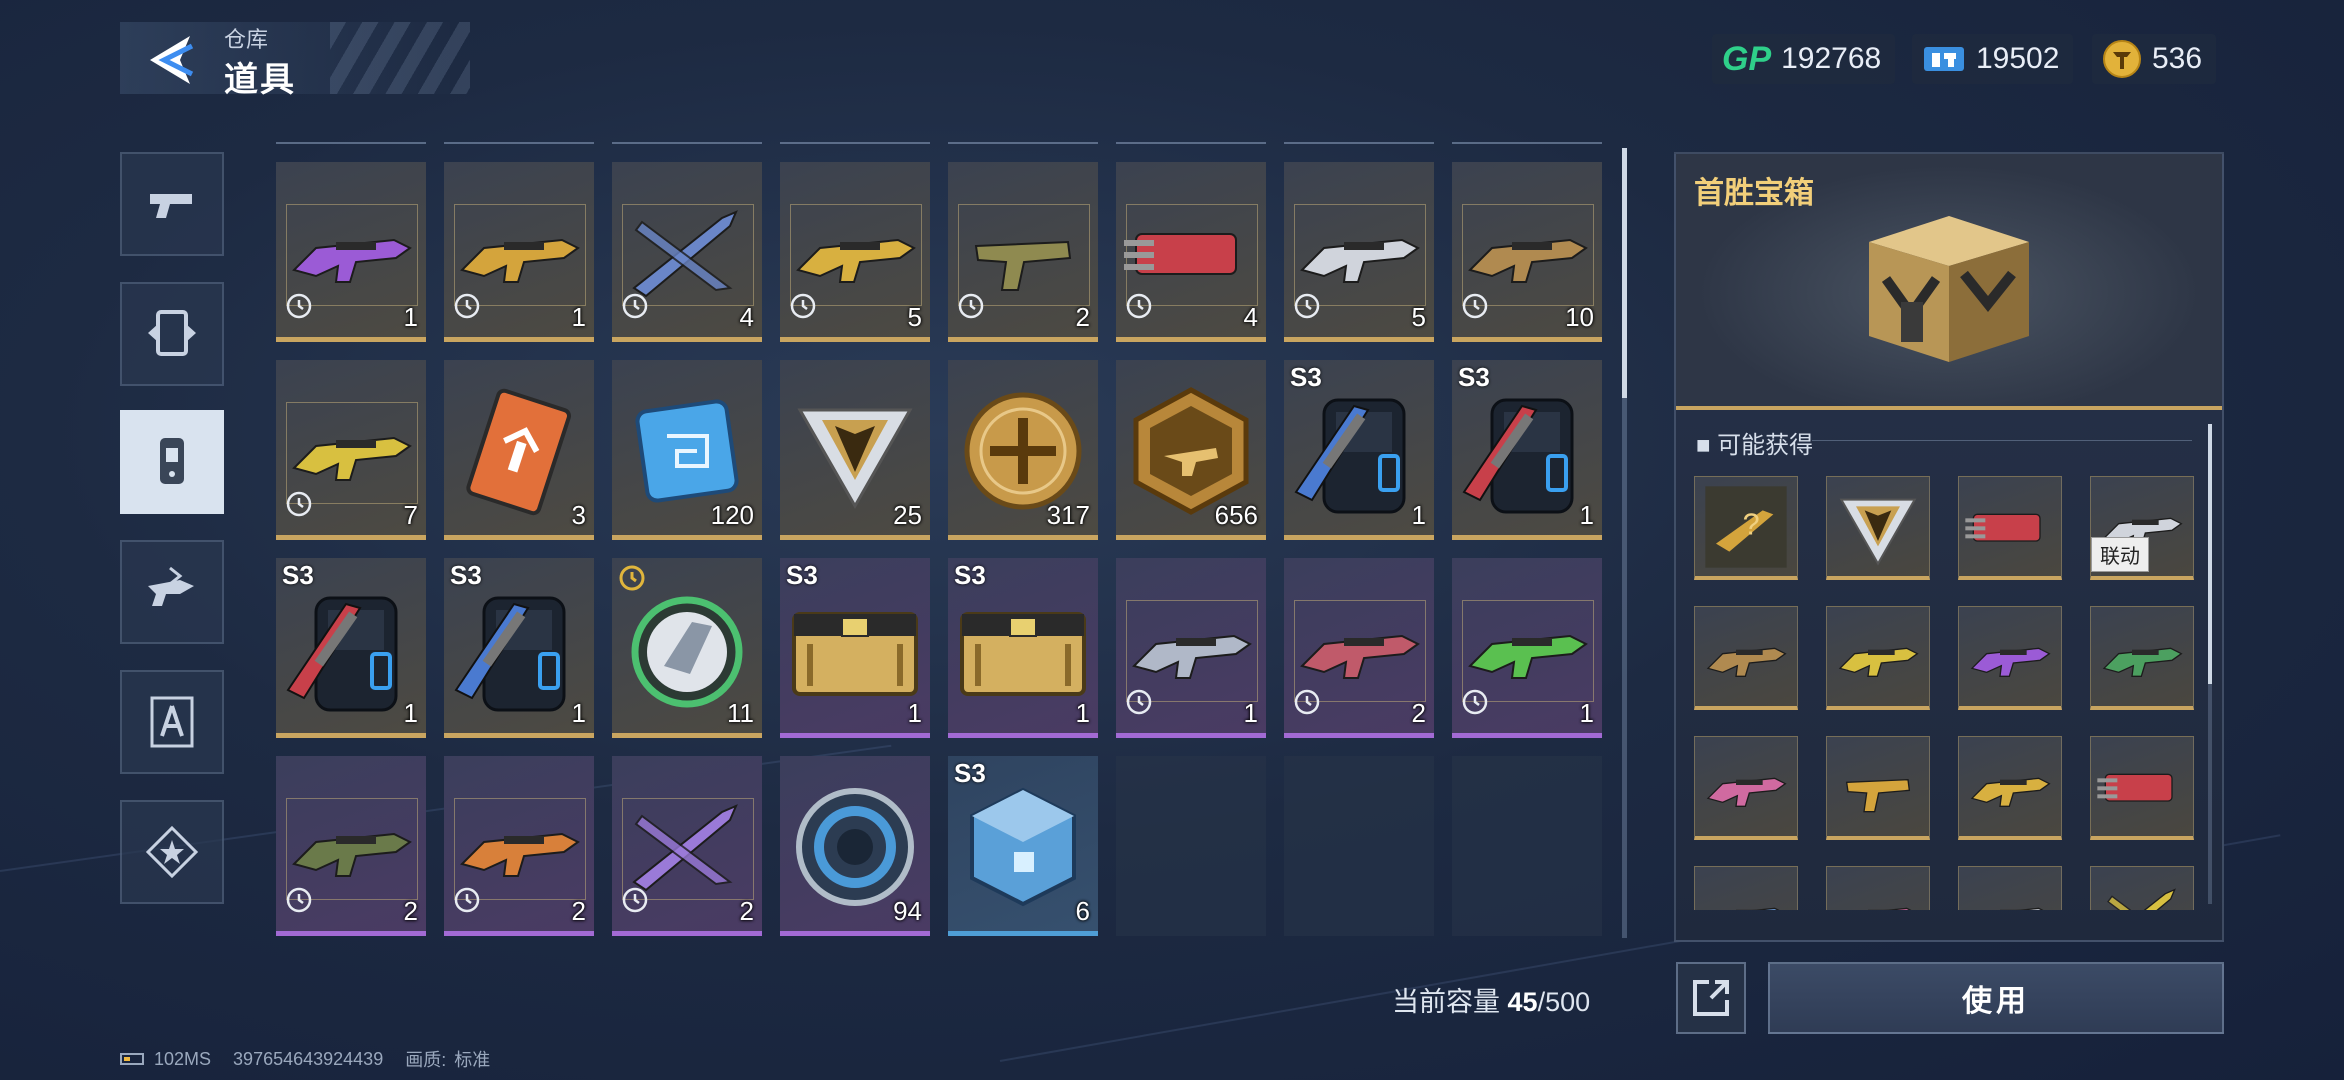 Image resolution: width=2344 pixels, height=1080 pixels. I want to click on reward-item: ?, so click(1746, 528).